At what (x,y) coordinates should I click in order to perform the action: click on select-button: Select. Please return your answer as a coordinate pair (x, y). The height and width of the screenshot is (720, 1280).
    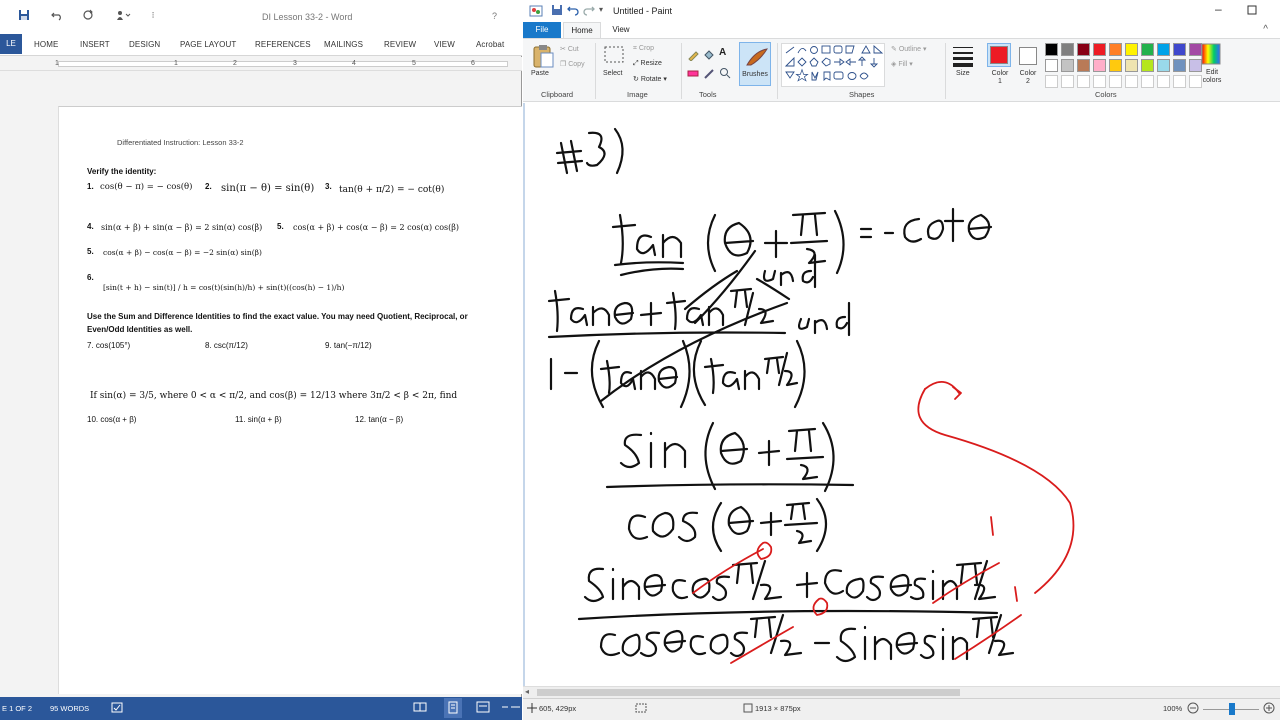
    Looking at the image, I should click on (612, 73).